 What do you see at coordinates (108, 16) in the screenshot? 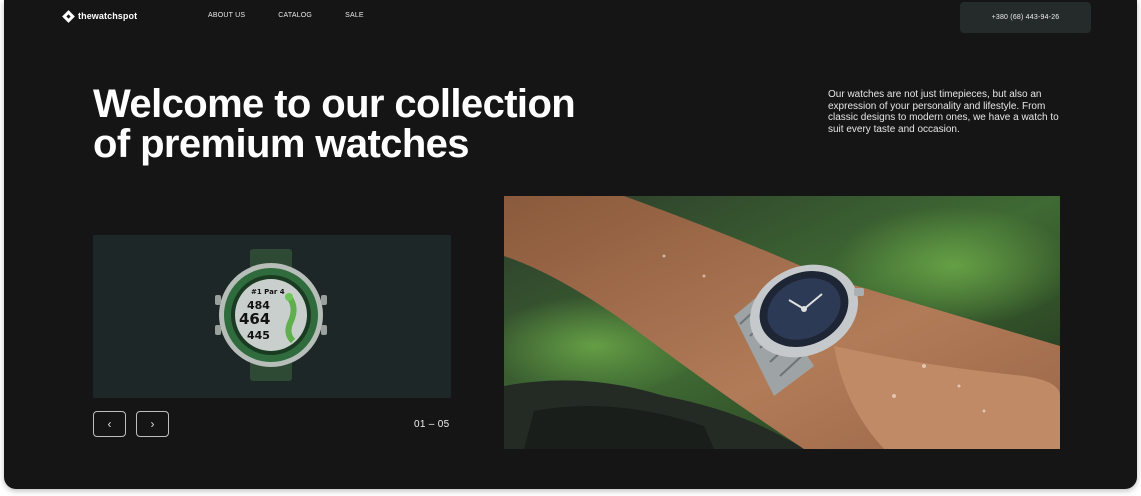
I see `logo-text: thewatchspot` at bounding box center [108, 16].